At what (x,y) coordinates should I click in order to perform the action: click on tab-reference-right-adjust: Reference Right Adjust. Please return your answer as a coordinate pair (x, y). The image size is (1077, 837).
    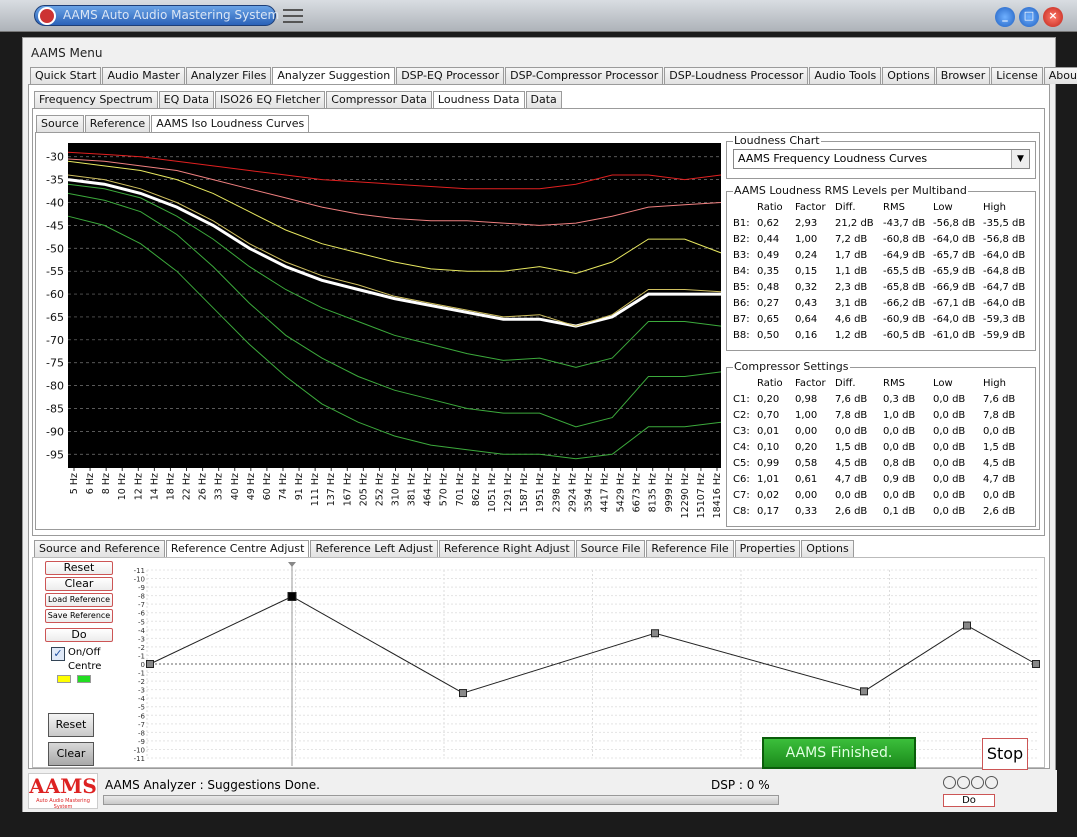
    Looking at the image, I should click on (506, 548).